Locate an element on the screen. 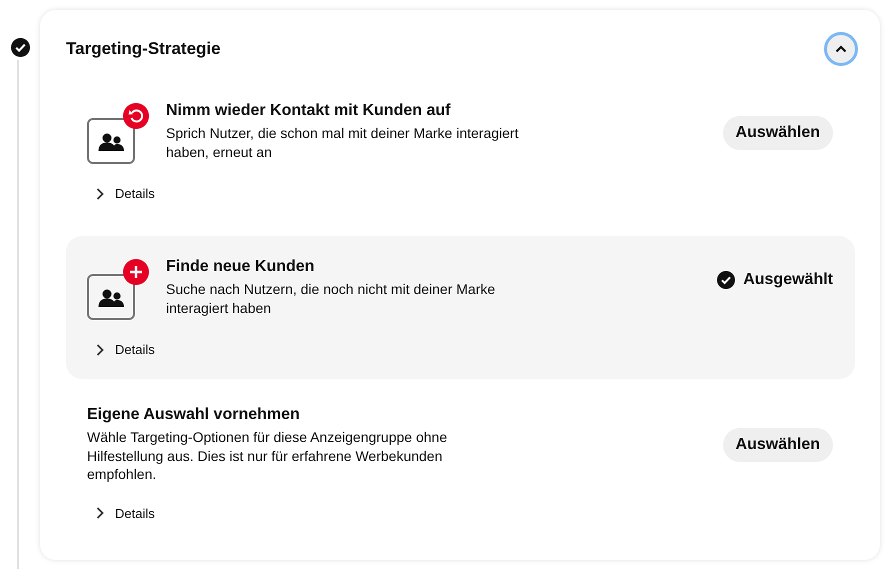  collapse-button is located at coordinates (841, 49).